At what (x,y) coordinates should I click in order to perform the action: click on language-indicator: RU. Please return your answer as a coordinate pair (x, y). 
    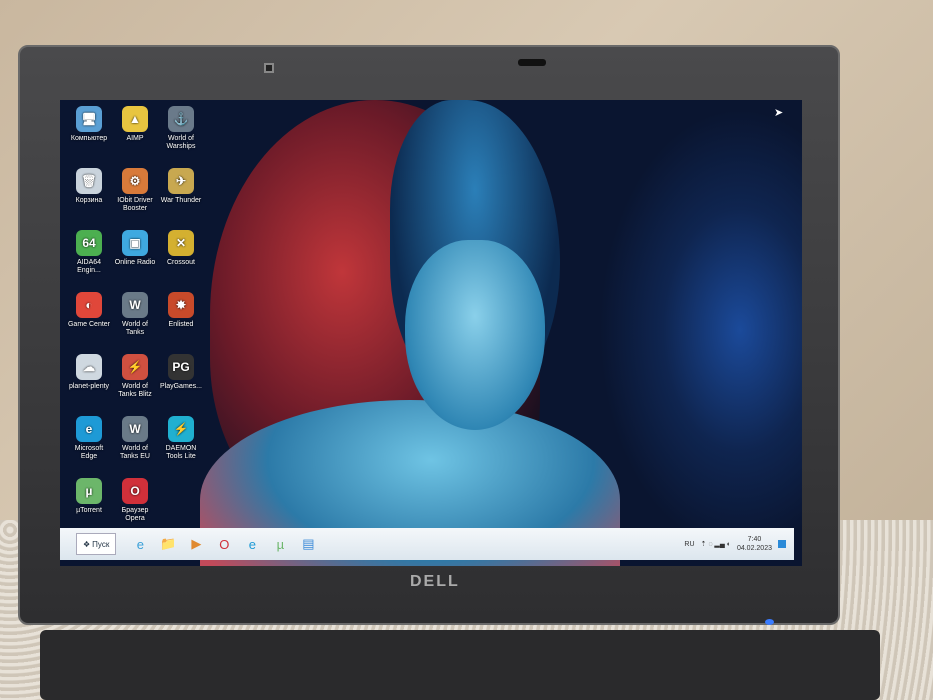
    Looking at the image, I should click on (689, 544).